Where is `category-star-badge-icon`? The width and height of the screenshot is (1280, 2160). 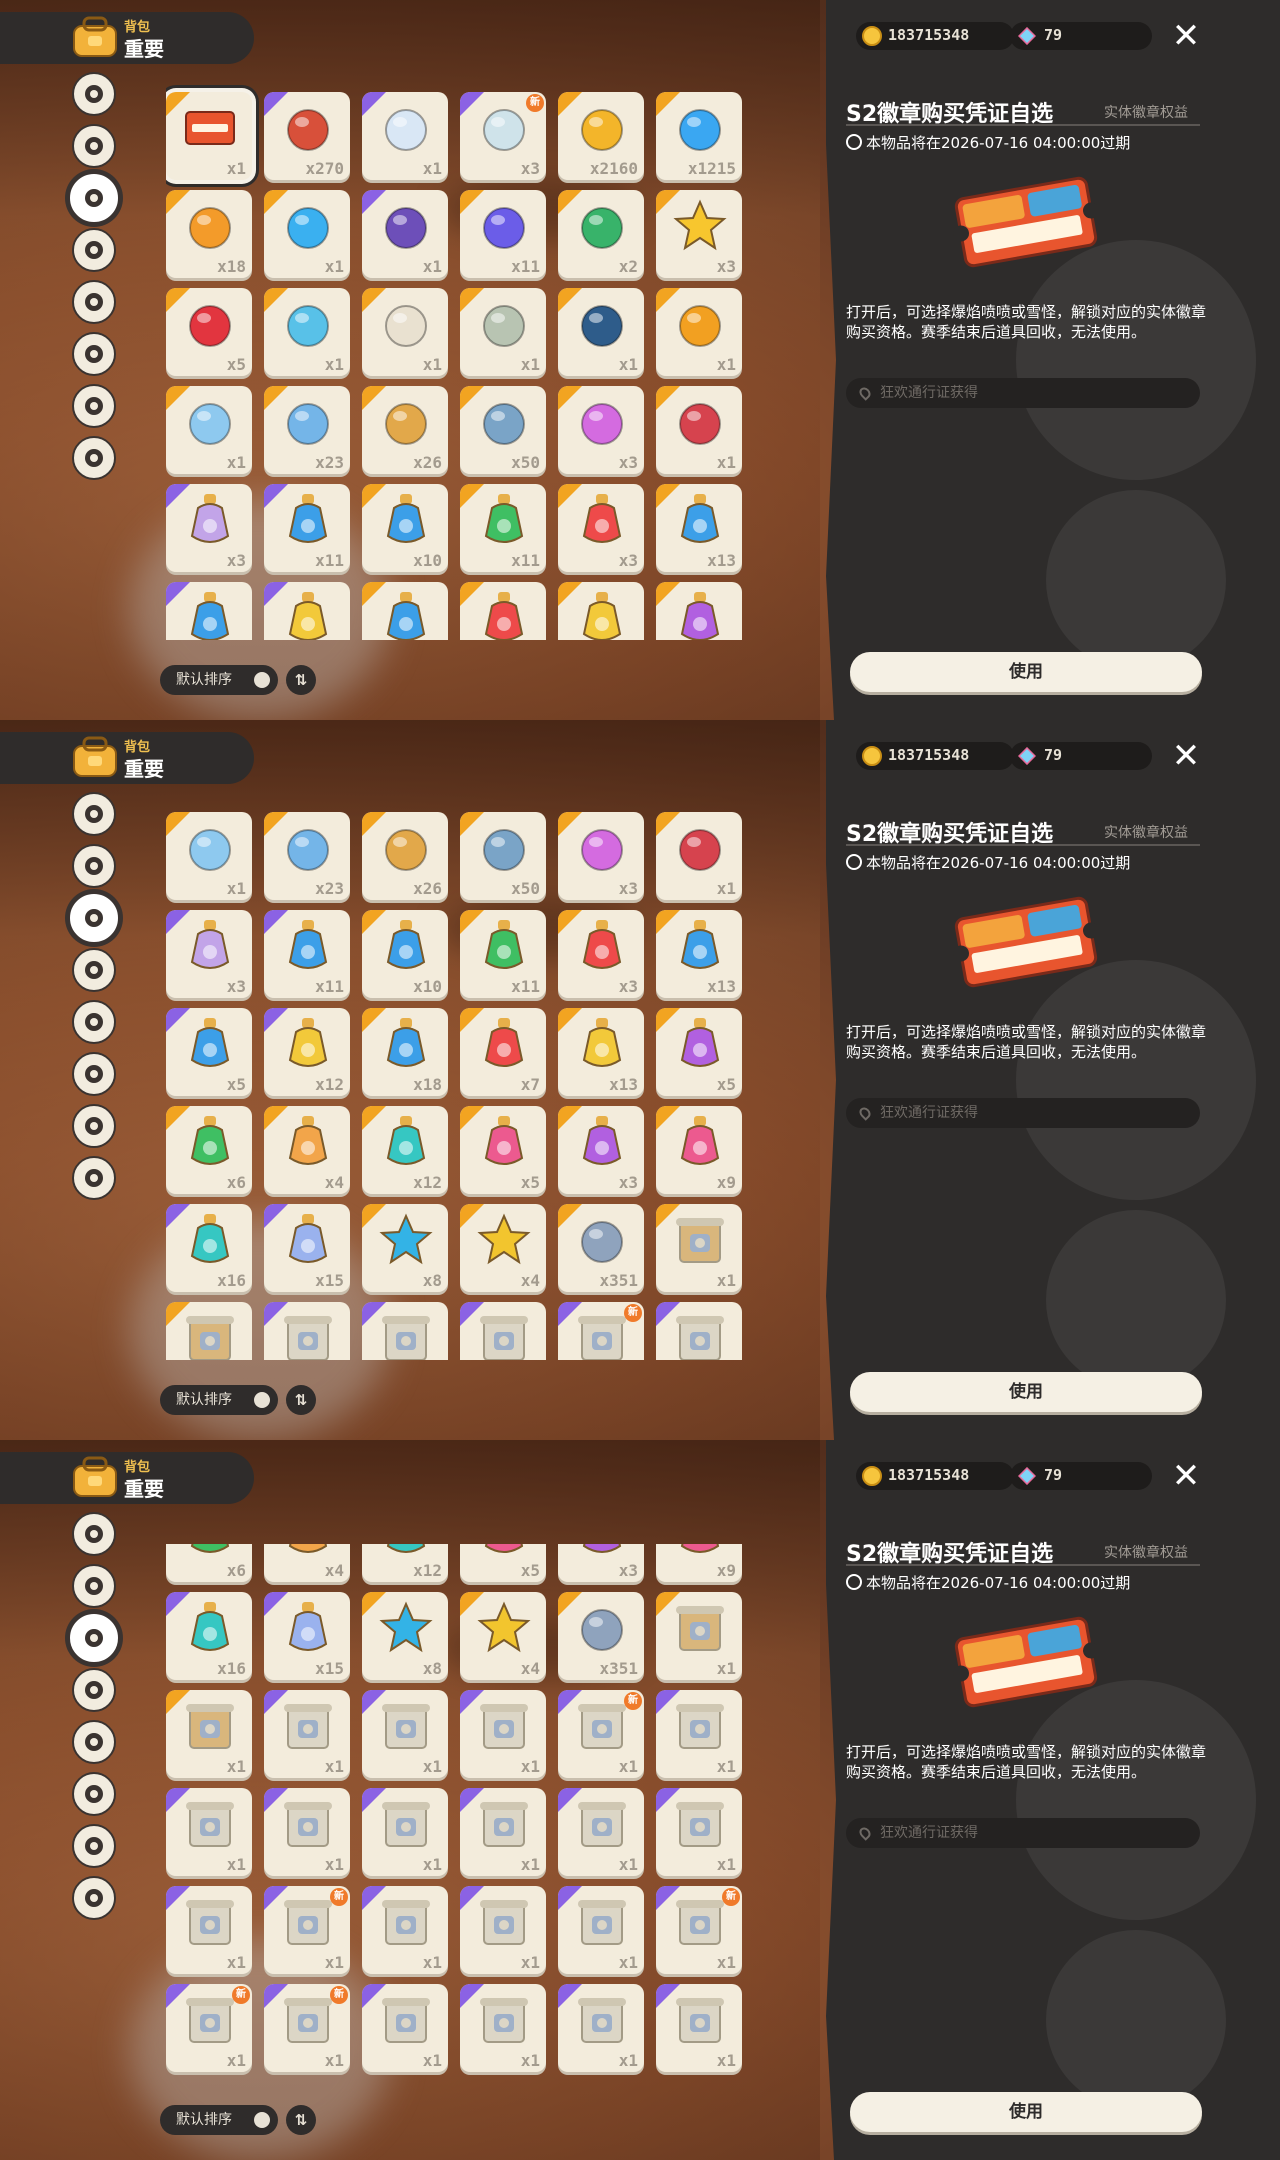
category-star-badge-icon is located at coordinates (94, 94).